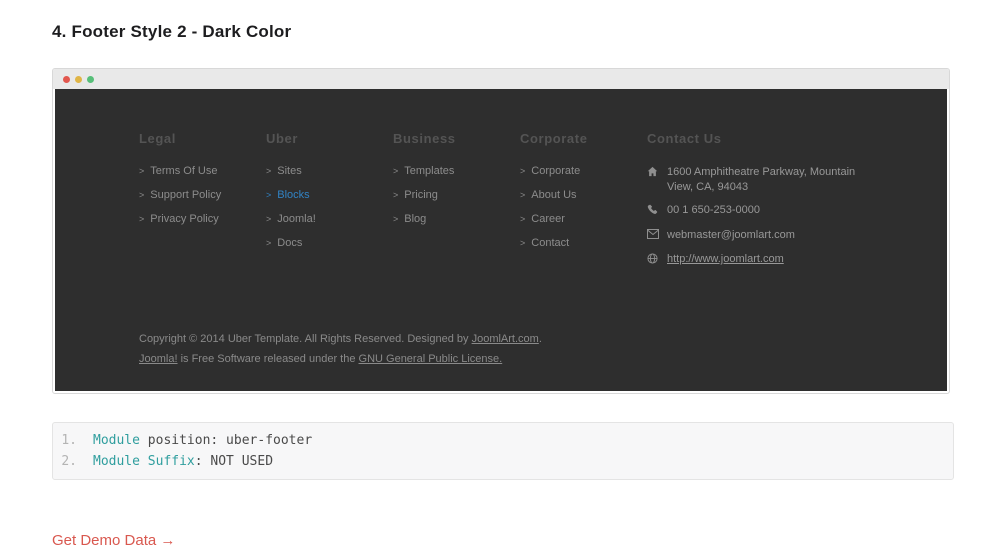 This screenshot has width=1005, height=550. Describe the element at coordinates (684, 138) in the screenshot. I see `footer-column-title: Contact Us` at that location.